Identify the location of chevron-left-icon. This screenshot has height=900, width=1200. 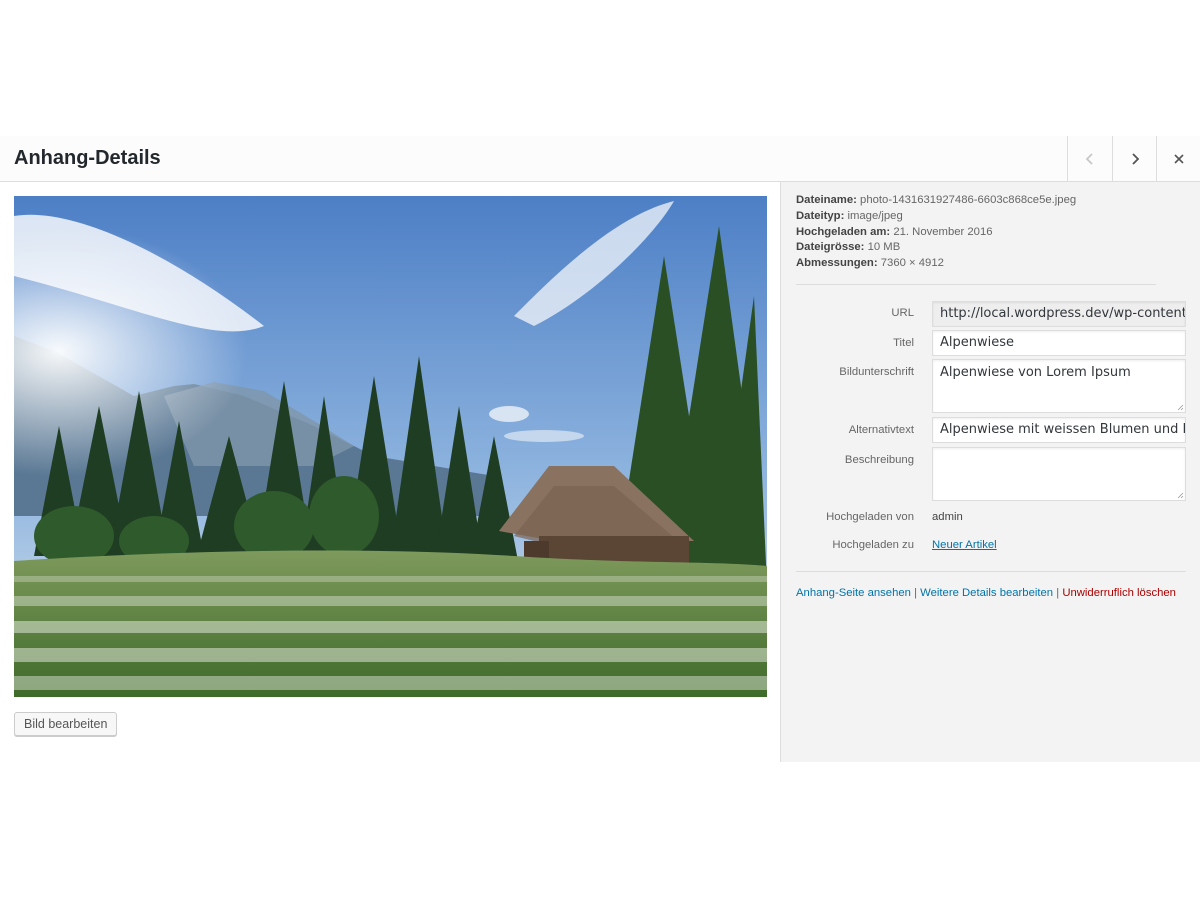
(1089, 158).